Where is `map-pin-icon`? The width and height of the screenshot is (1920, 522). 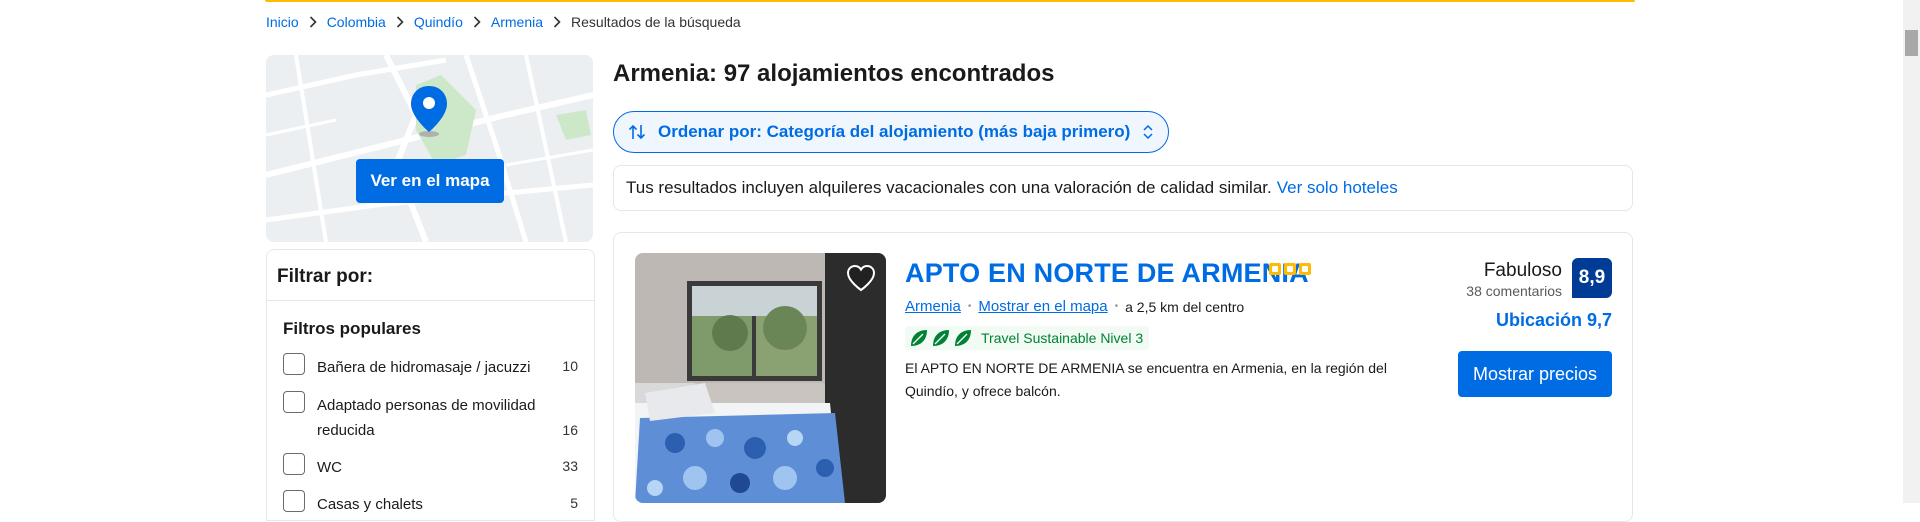
map-pin-icon is located at coordinates (429, 114).